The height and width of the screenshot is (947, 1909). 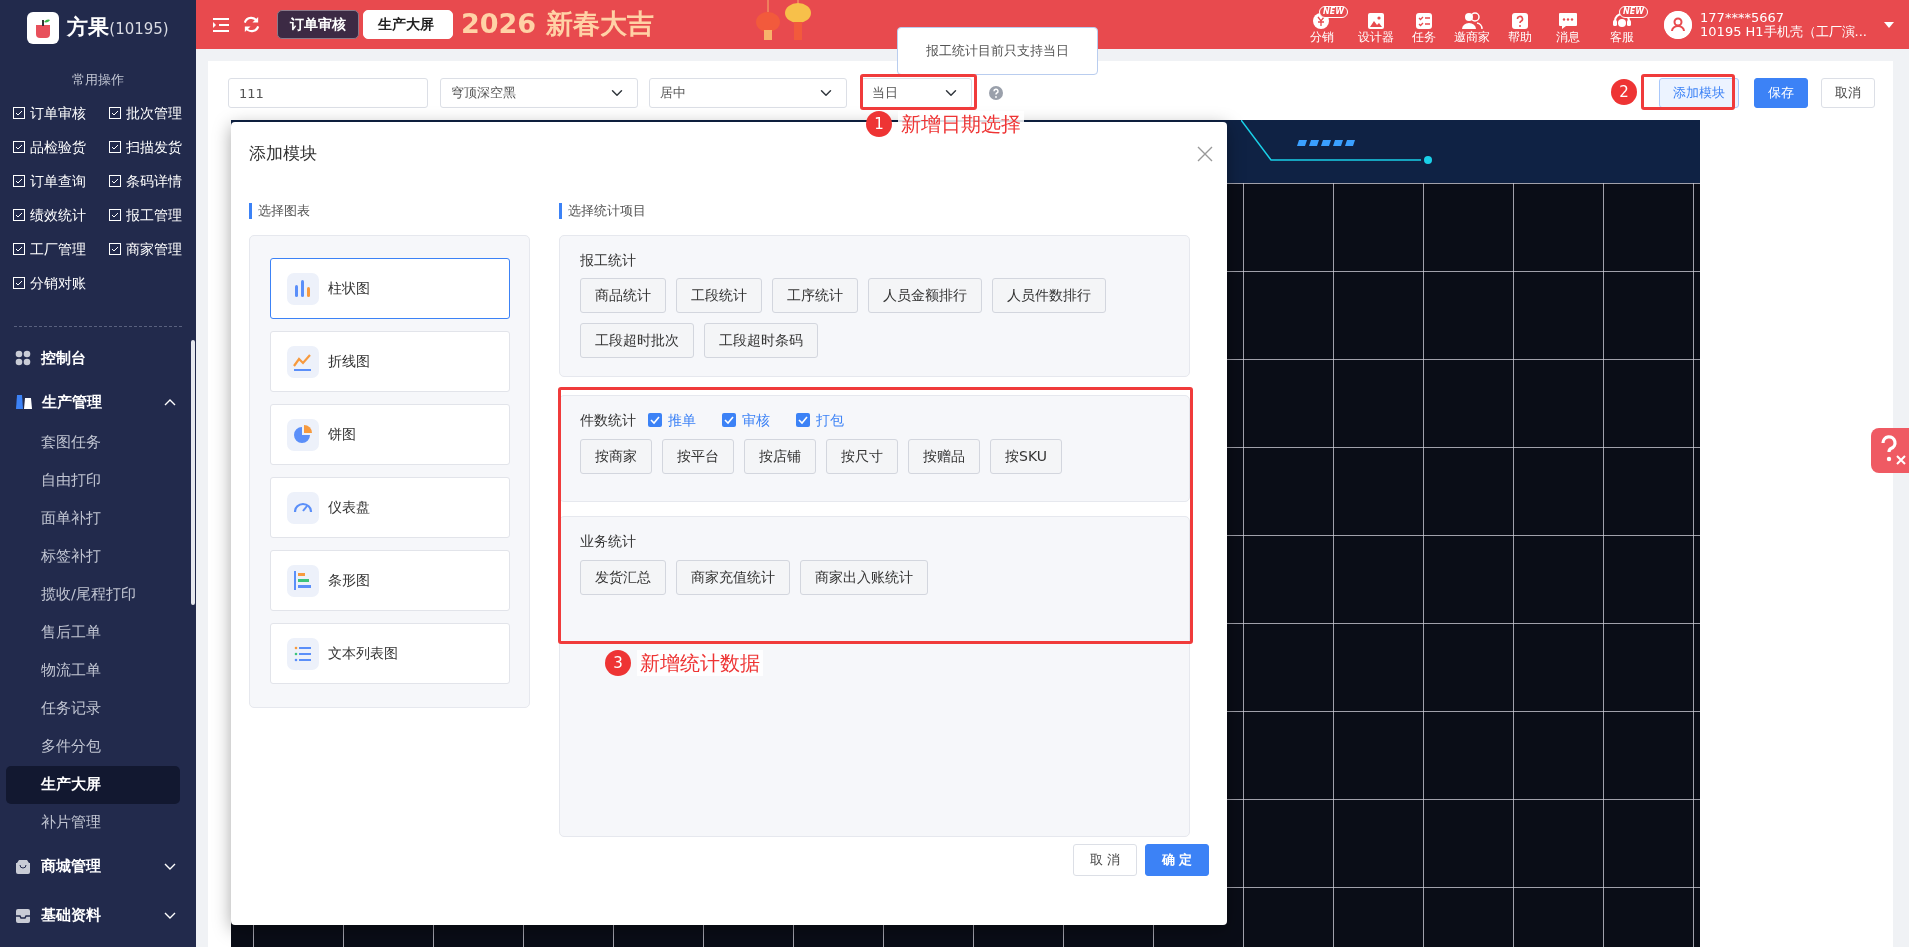 What do you see at coordinates (98, 402) in the screenshot?
I see `menu-item: 生产管理` at bounding box center [98, 402].